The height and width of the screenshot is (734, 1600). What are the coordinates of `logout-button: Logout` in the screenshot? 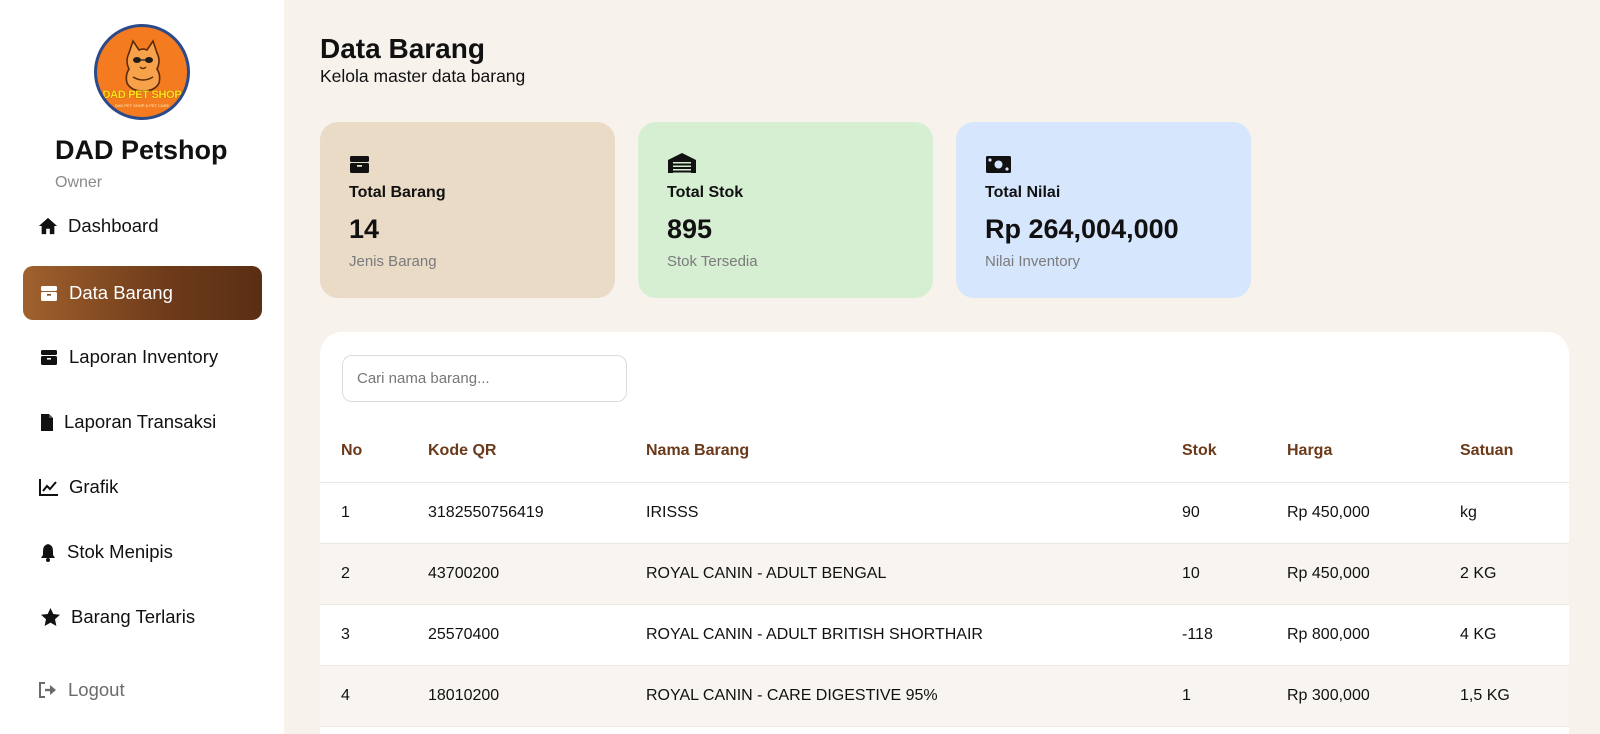 It's located at (81, 690).